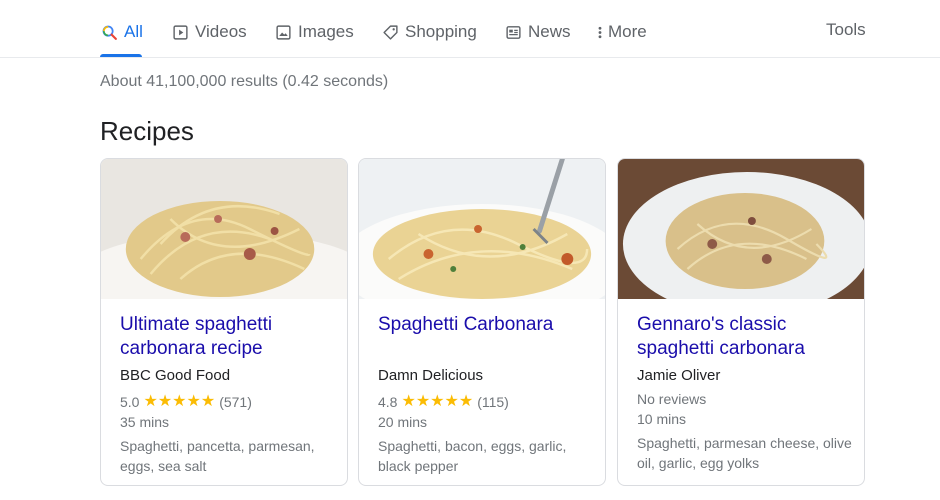  Describe the element at coordinates (121, 55) in the screenshot. I see `active-tab-indicator` at that location.